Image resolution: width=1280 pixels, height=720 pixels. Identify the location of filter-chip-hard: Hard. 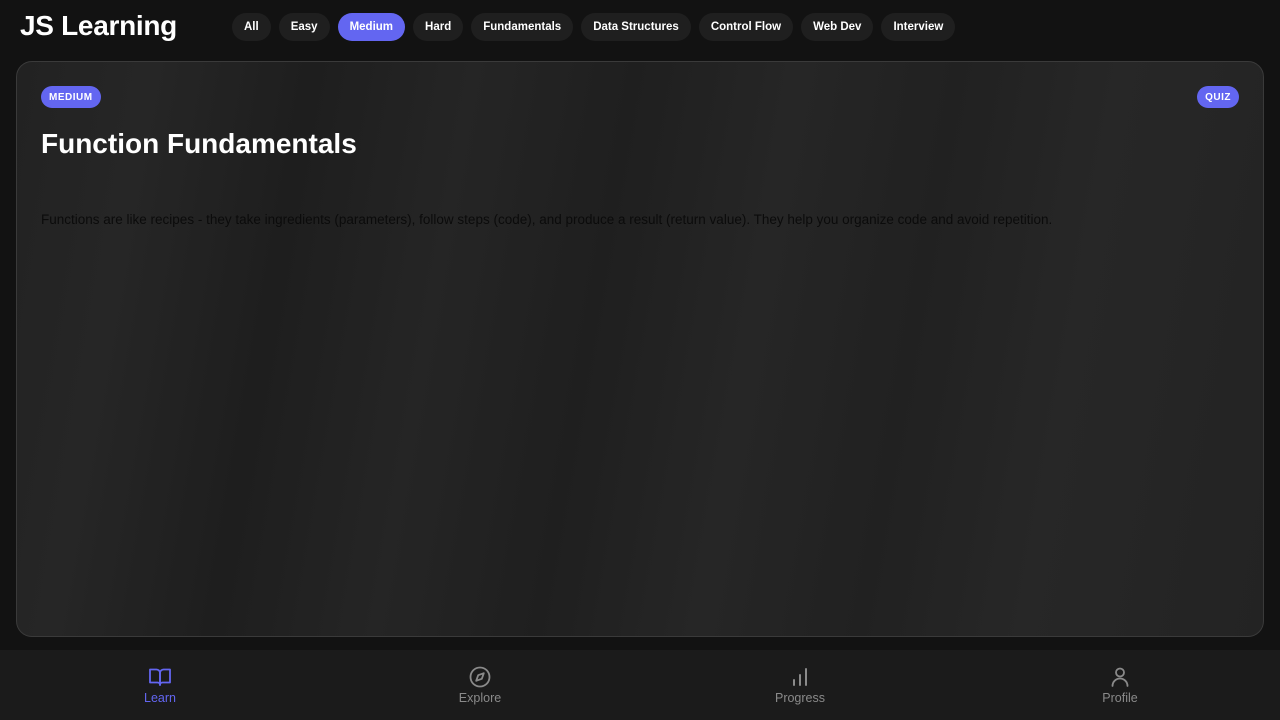
(438, 27).